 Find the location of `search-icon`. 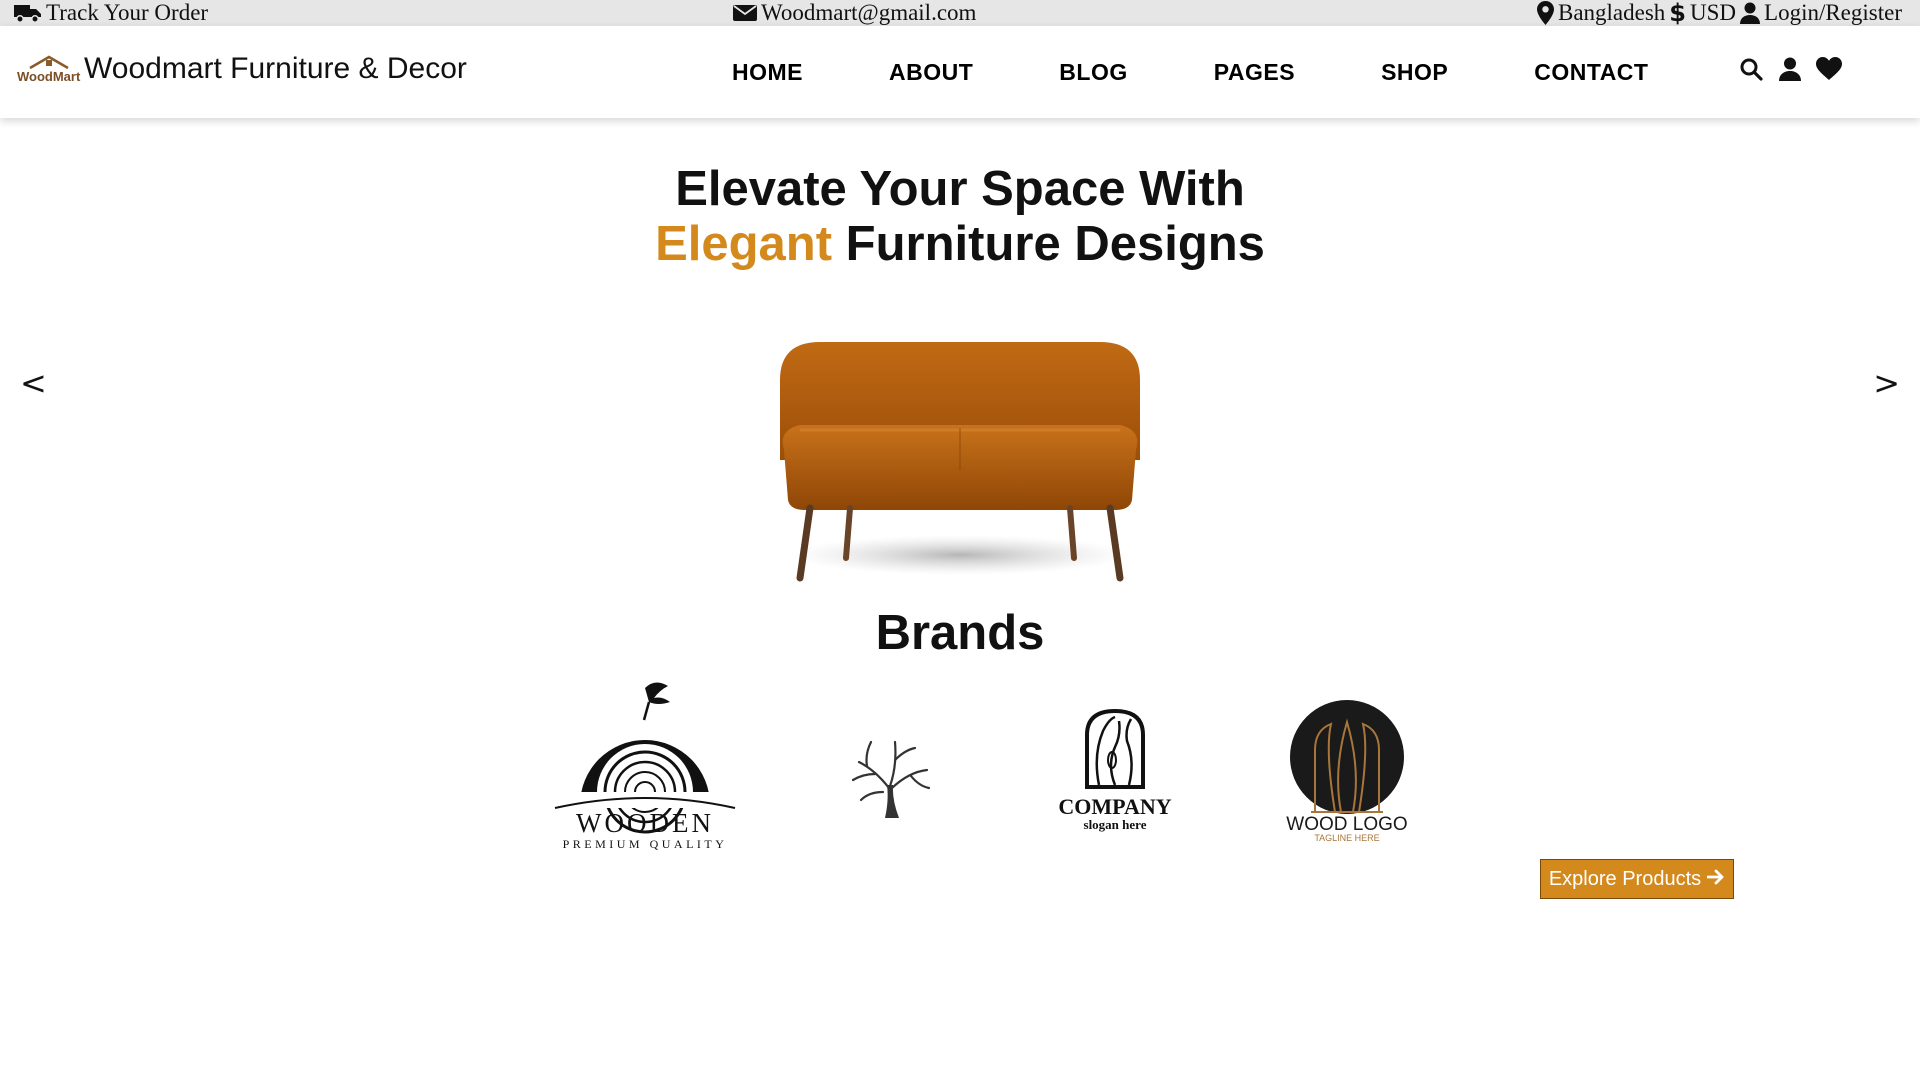

search-icon is located at coordinates (1751, 69).